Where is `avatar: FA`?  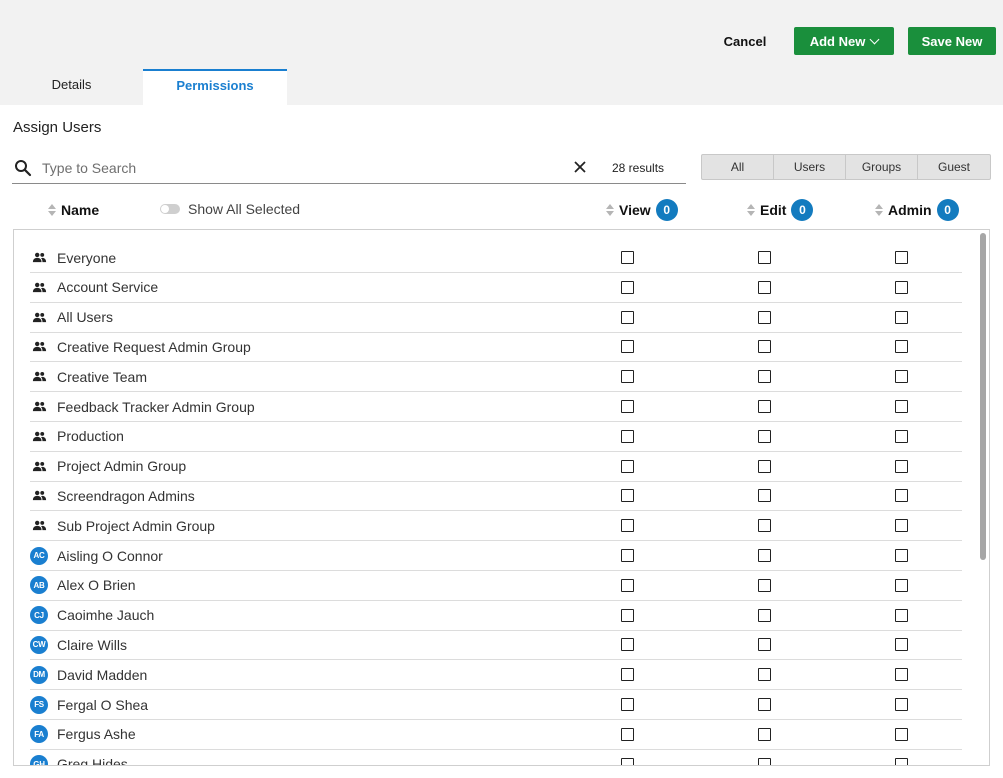 avatar: FA is located at coordinates (39, 734).